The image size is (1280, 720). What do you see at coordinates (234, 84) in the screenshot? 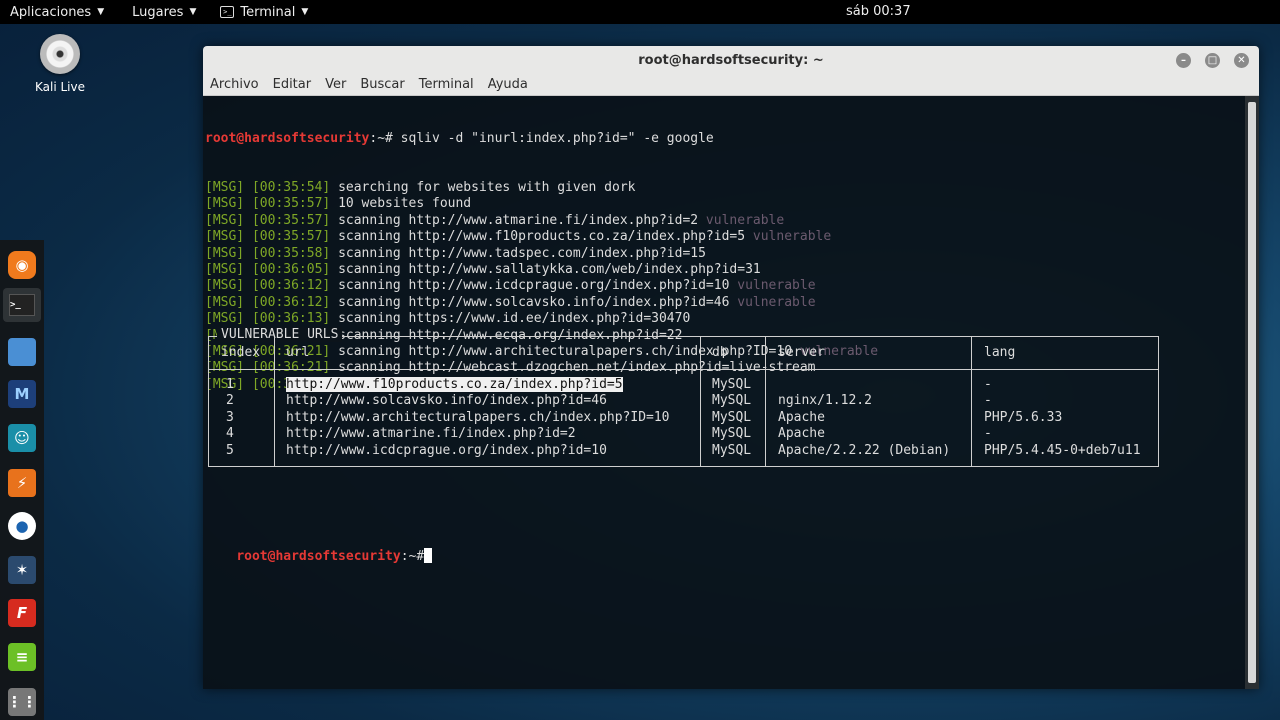
I see `menu-archivo: Archivo` at bounding box center [234, 84].